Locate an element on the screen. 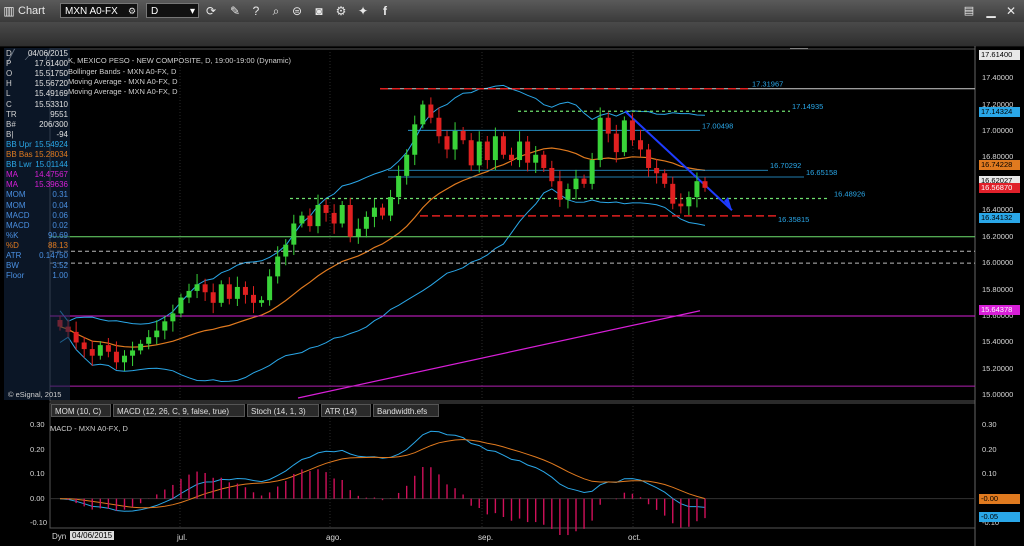 The width and height of the screenshot is (1024, 546). data-window-value: 04/06/2015 is located at coordinates (47, 53).